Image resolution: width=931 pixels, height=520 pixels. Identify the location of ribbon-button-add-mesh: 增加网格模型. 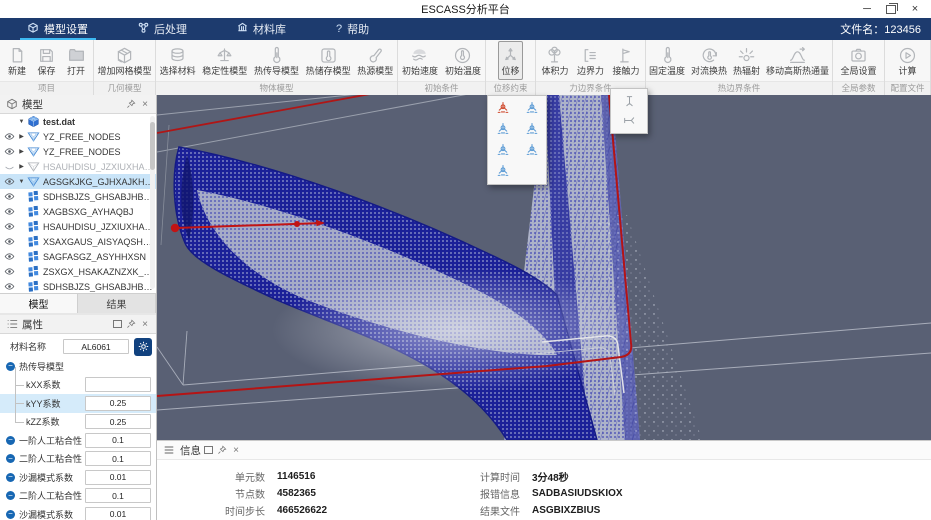
(124, 60).